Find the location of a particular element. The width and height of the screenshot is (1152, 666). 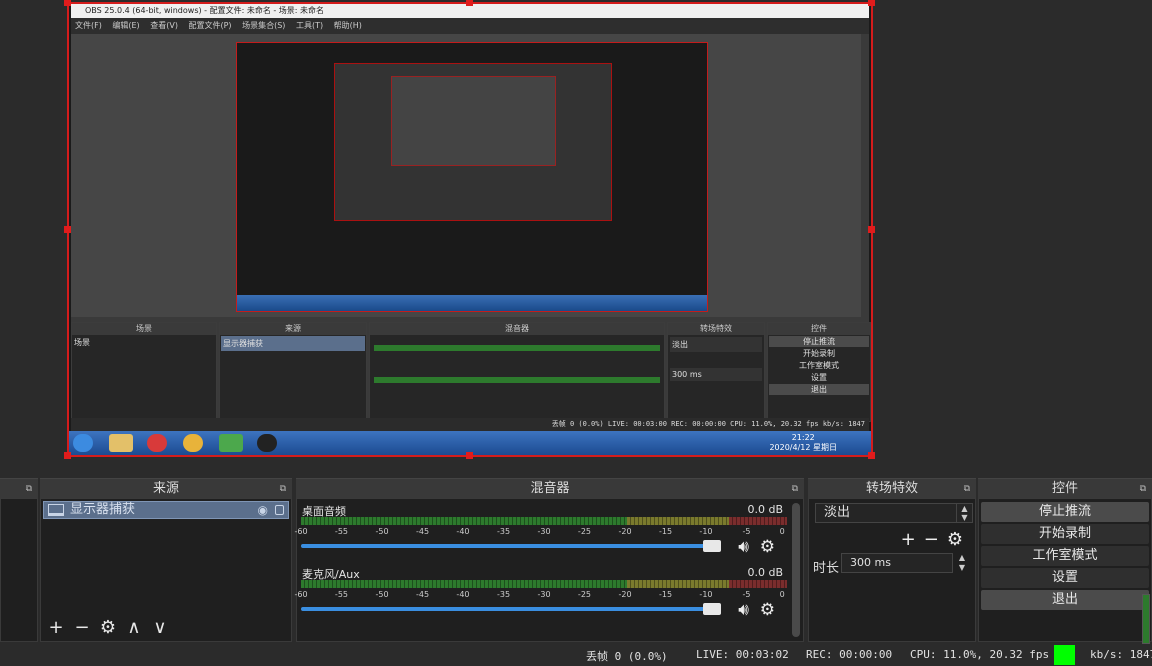

resize-handle-l is located at coordinates (67, 229).